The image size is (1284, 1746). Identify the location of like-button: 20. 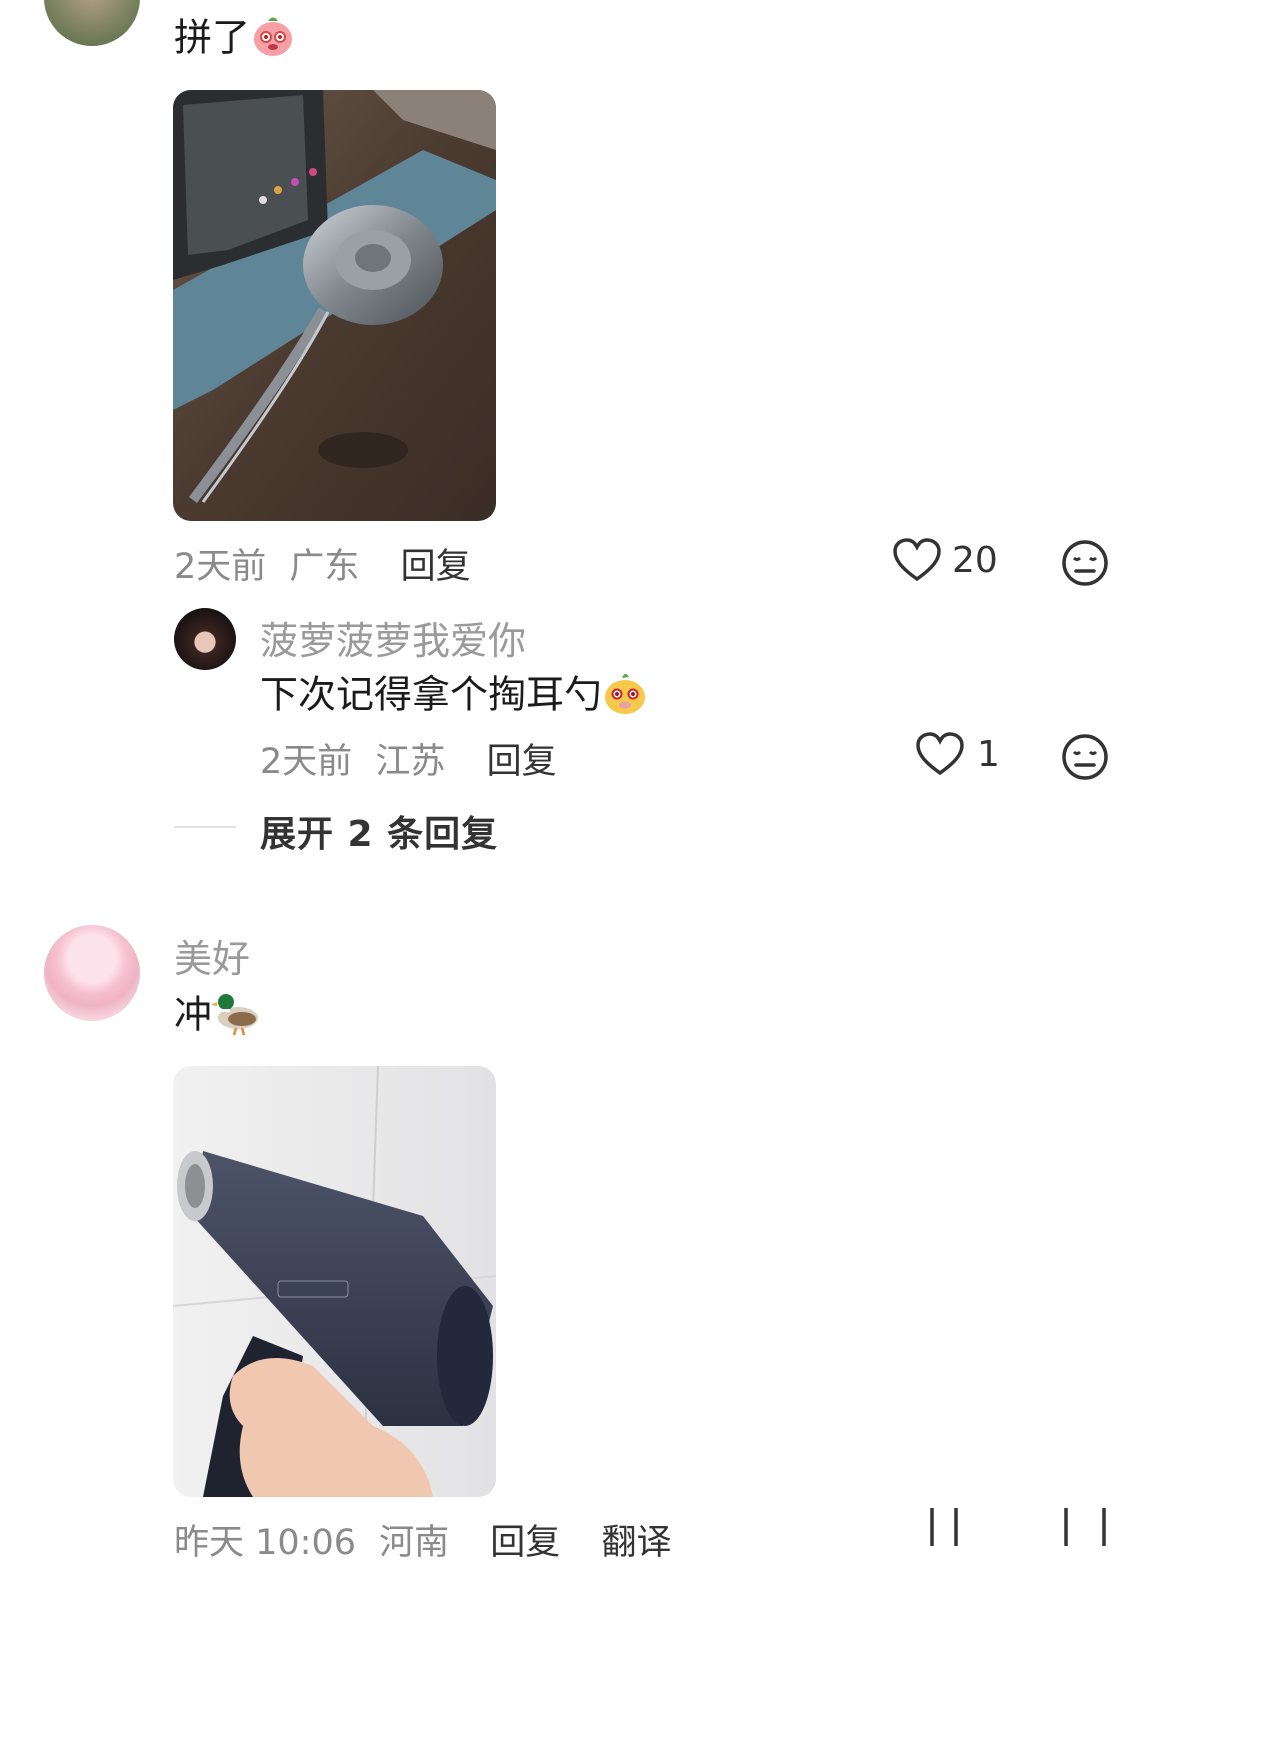
(945, 560).